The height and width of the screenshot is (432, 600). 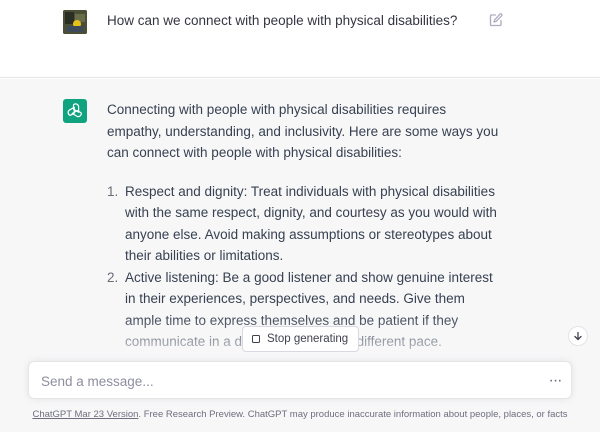 What do you see at coordinates (75, 22) in the screenshot?
I see `user-avatar` at bounding box center [75, 22].